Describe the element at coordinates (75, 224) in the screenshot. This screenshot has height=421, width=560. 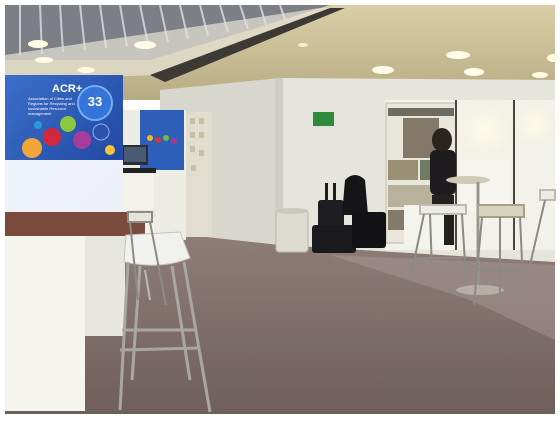
I see `counter-top` at that location.